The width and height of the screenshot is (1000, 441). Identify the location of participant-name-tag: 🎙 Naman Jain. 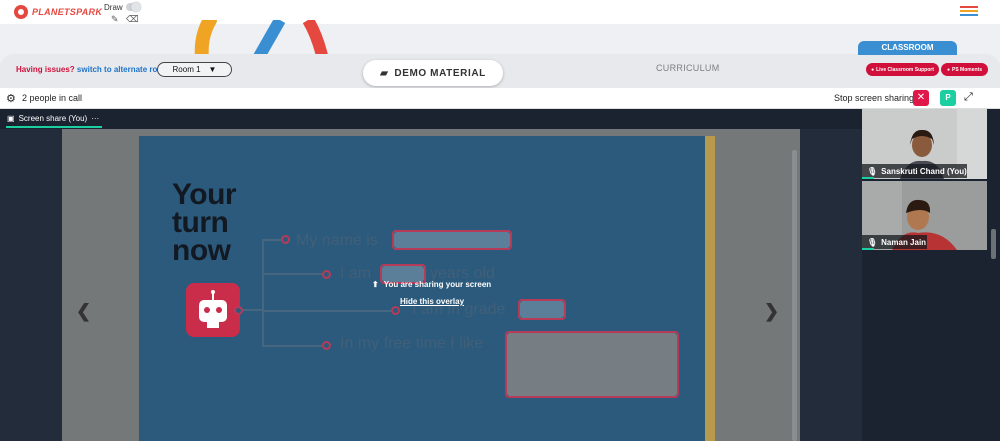
(894, 242).